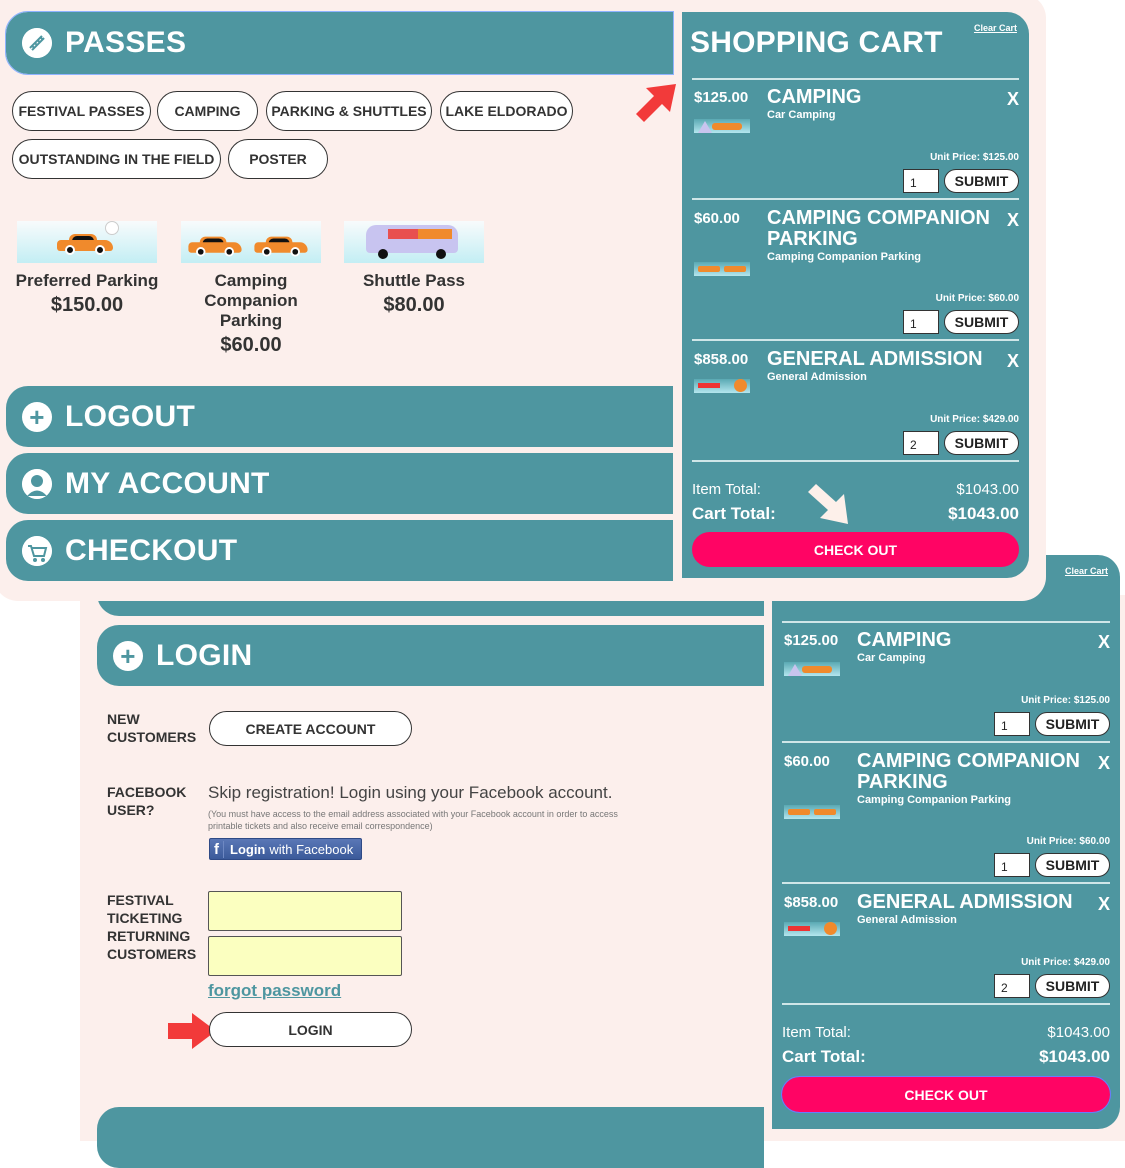  I want to click on checkout-bar: CHECKOUT, so click(339, 550).